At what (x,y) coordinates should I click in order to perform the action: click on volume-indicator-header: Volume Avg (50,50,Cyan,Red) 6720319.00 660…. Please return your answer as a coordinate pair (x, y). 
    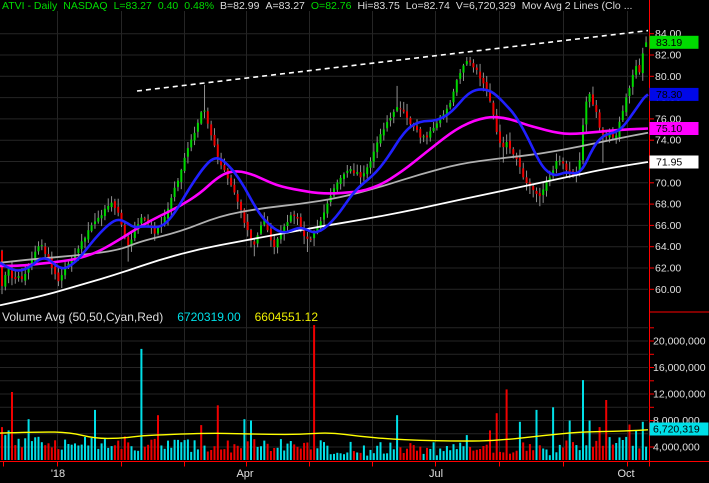
    Looking at the image, I should click on (324, 317).